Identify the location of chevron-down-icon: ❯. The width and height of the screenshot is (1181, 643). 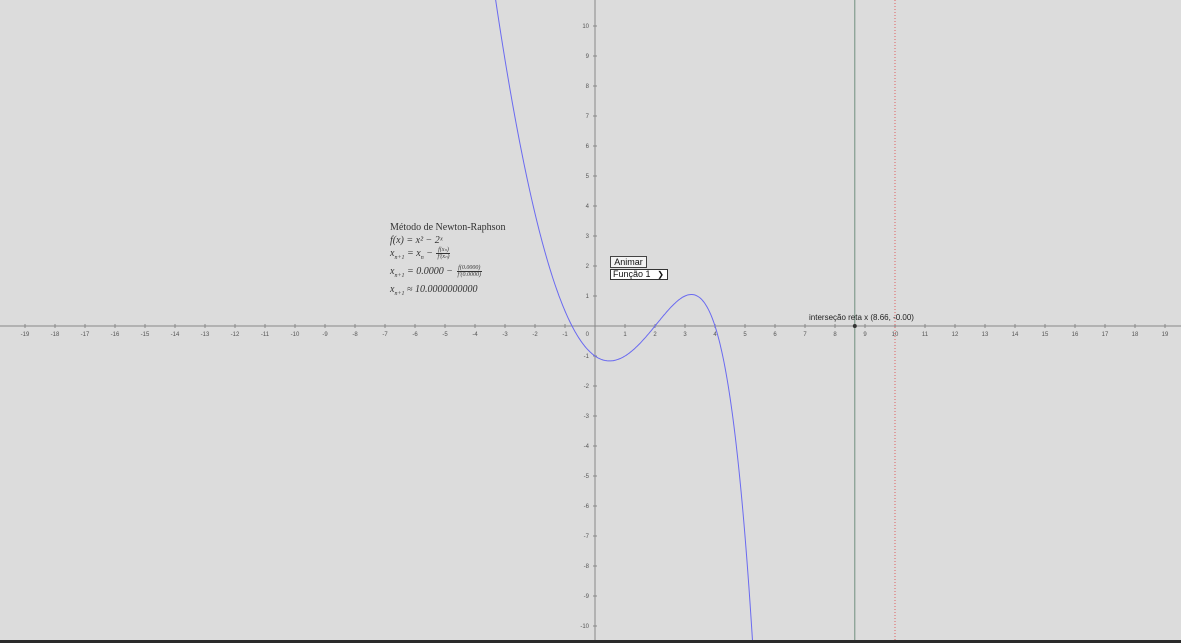
(660, 274).